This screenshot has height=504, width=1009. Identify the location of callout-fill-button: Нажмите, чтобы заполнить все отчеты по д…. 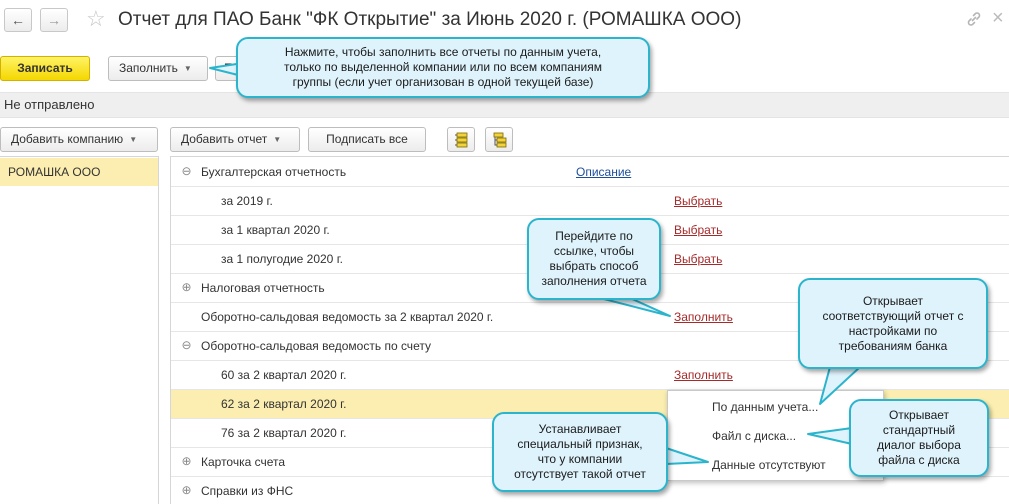
(443, 67).